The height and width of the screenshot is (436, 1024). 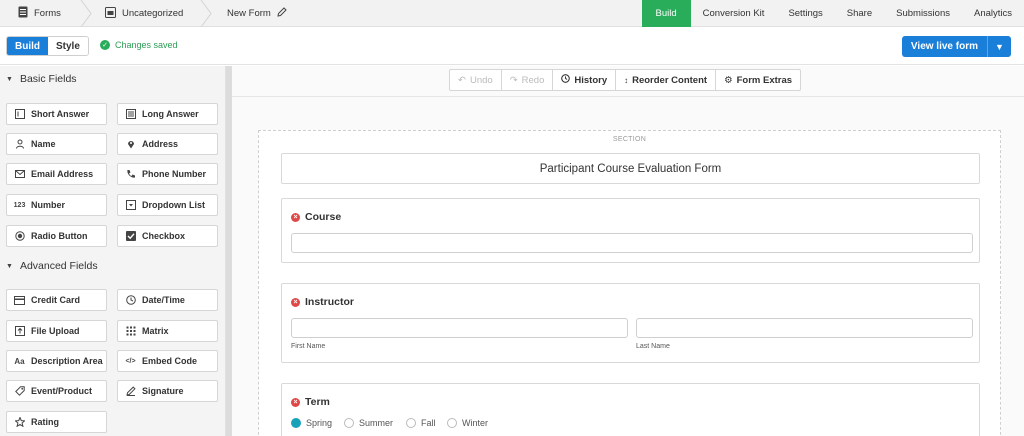 What do you see at coordinates (368, 423) in the screenshot?
I see `term-option-summer: Summer` at bounding box center [368, 423].